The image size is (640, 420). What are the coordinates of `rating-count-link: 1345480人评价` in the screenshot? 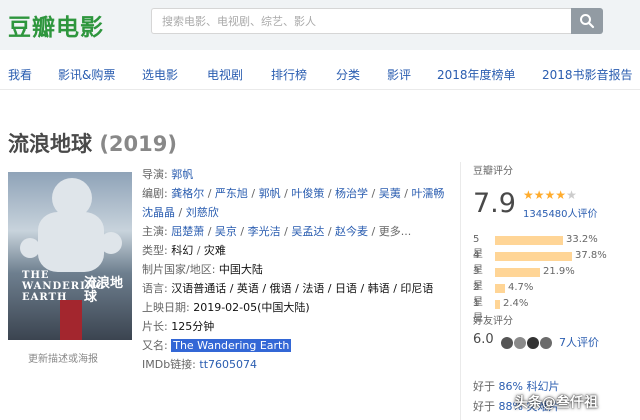 It's located at (560, 212).